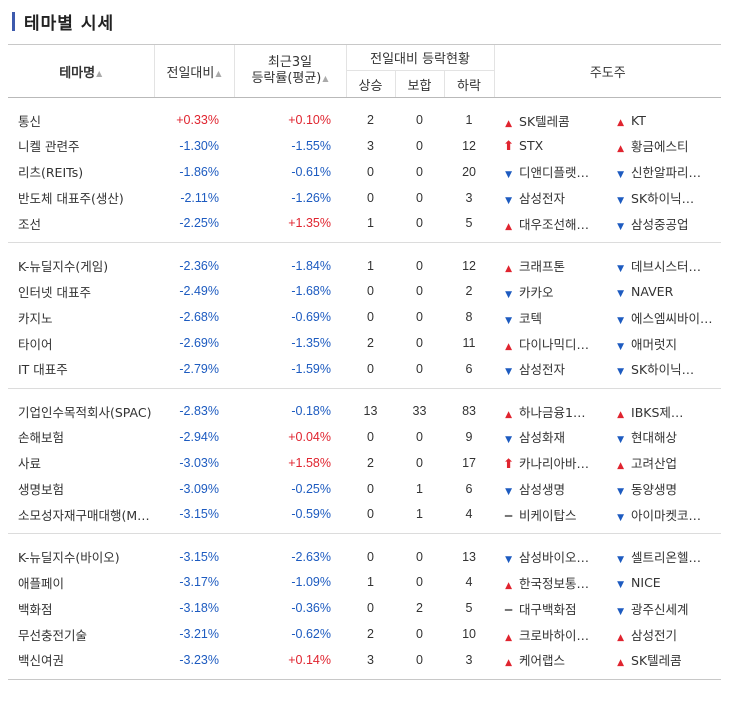 The height and width of the screenshot is (725, 737). I want to click on leader-stock-link: 케어랩스, so click(542, 660).